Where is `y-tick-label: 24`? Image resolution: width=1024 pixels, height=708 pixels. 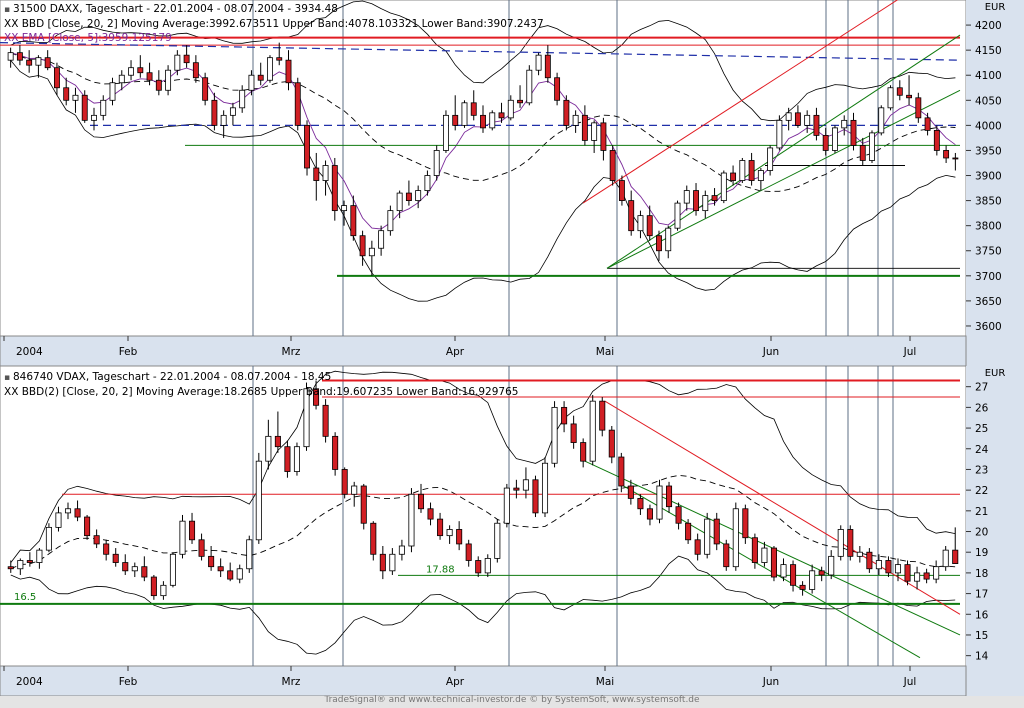 y-tick-label: 24 is located at coordinates (982, 450).